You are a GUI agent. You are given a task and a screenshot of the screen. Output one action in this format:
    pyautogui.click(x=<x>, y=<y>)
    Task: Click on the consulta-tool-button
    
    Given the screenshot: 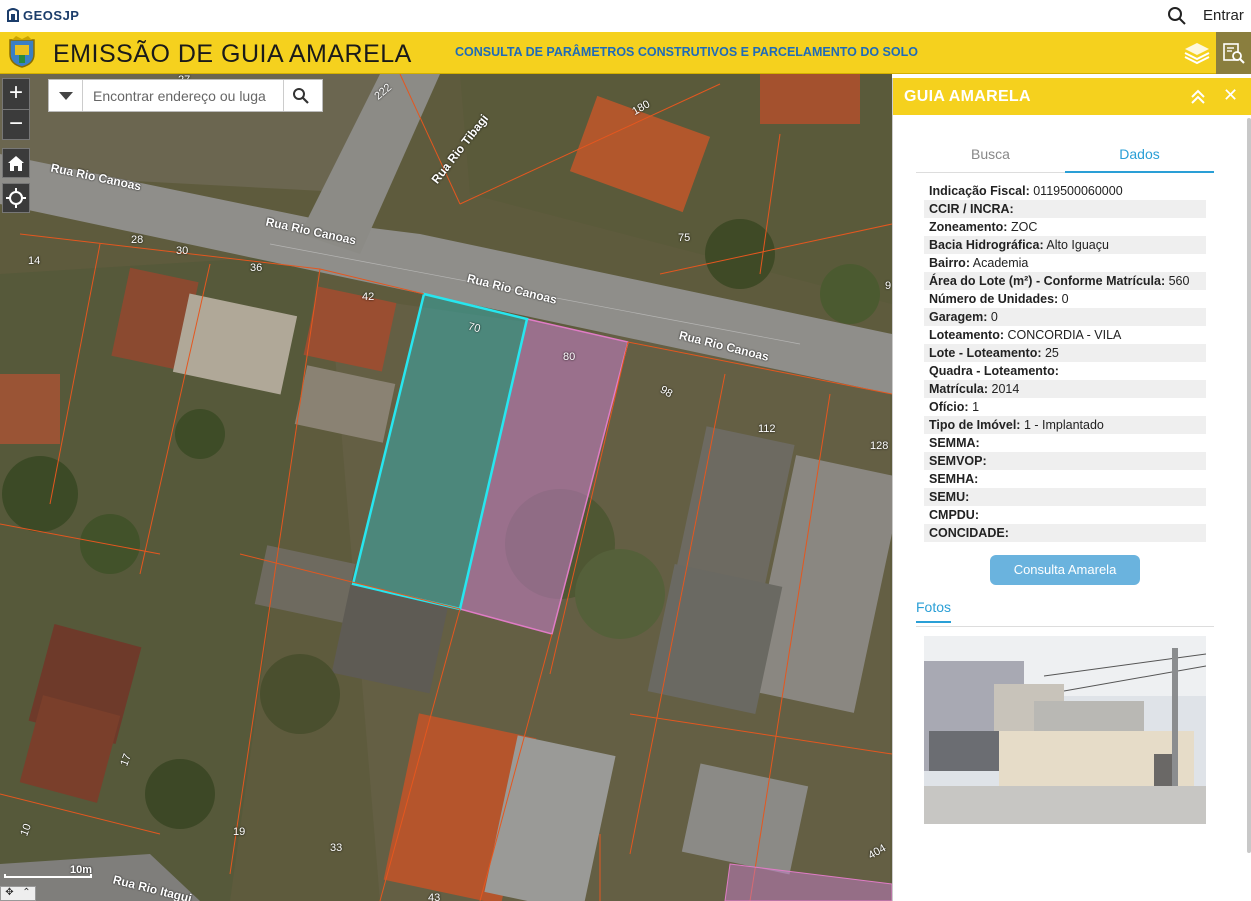 What is the action you would take?
    pyautogui.click(x=1233, y=53)
    